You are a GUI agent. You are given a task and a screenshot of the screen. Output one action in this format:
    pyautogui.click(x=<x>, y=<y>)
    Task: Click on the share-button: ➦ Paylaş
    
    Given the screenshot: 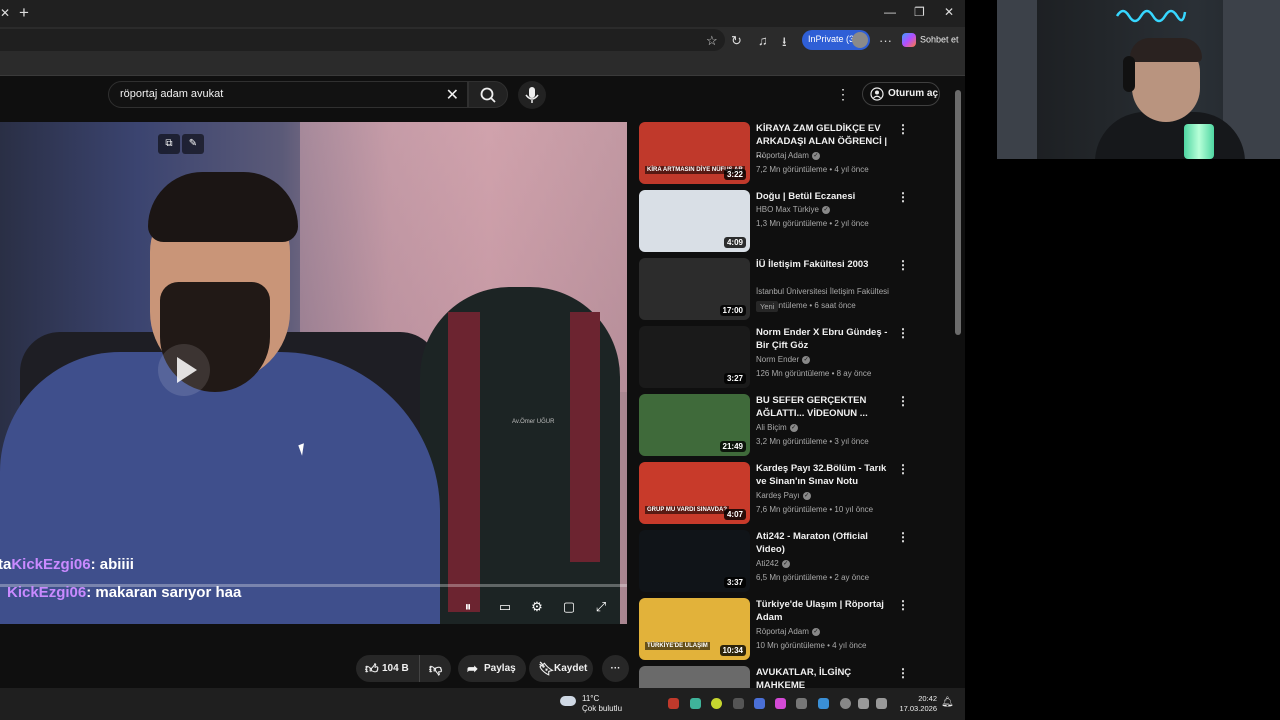 What is the action you would take?
    pyautogui.click(x=492, y=668)
    